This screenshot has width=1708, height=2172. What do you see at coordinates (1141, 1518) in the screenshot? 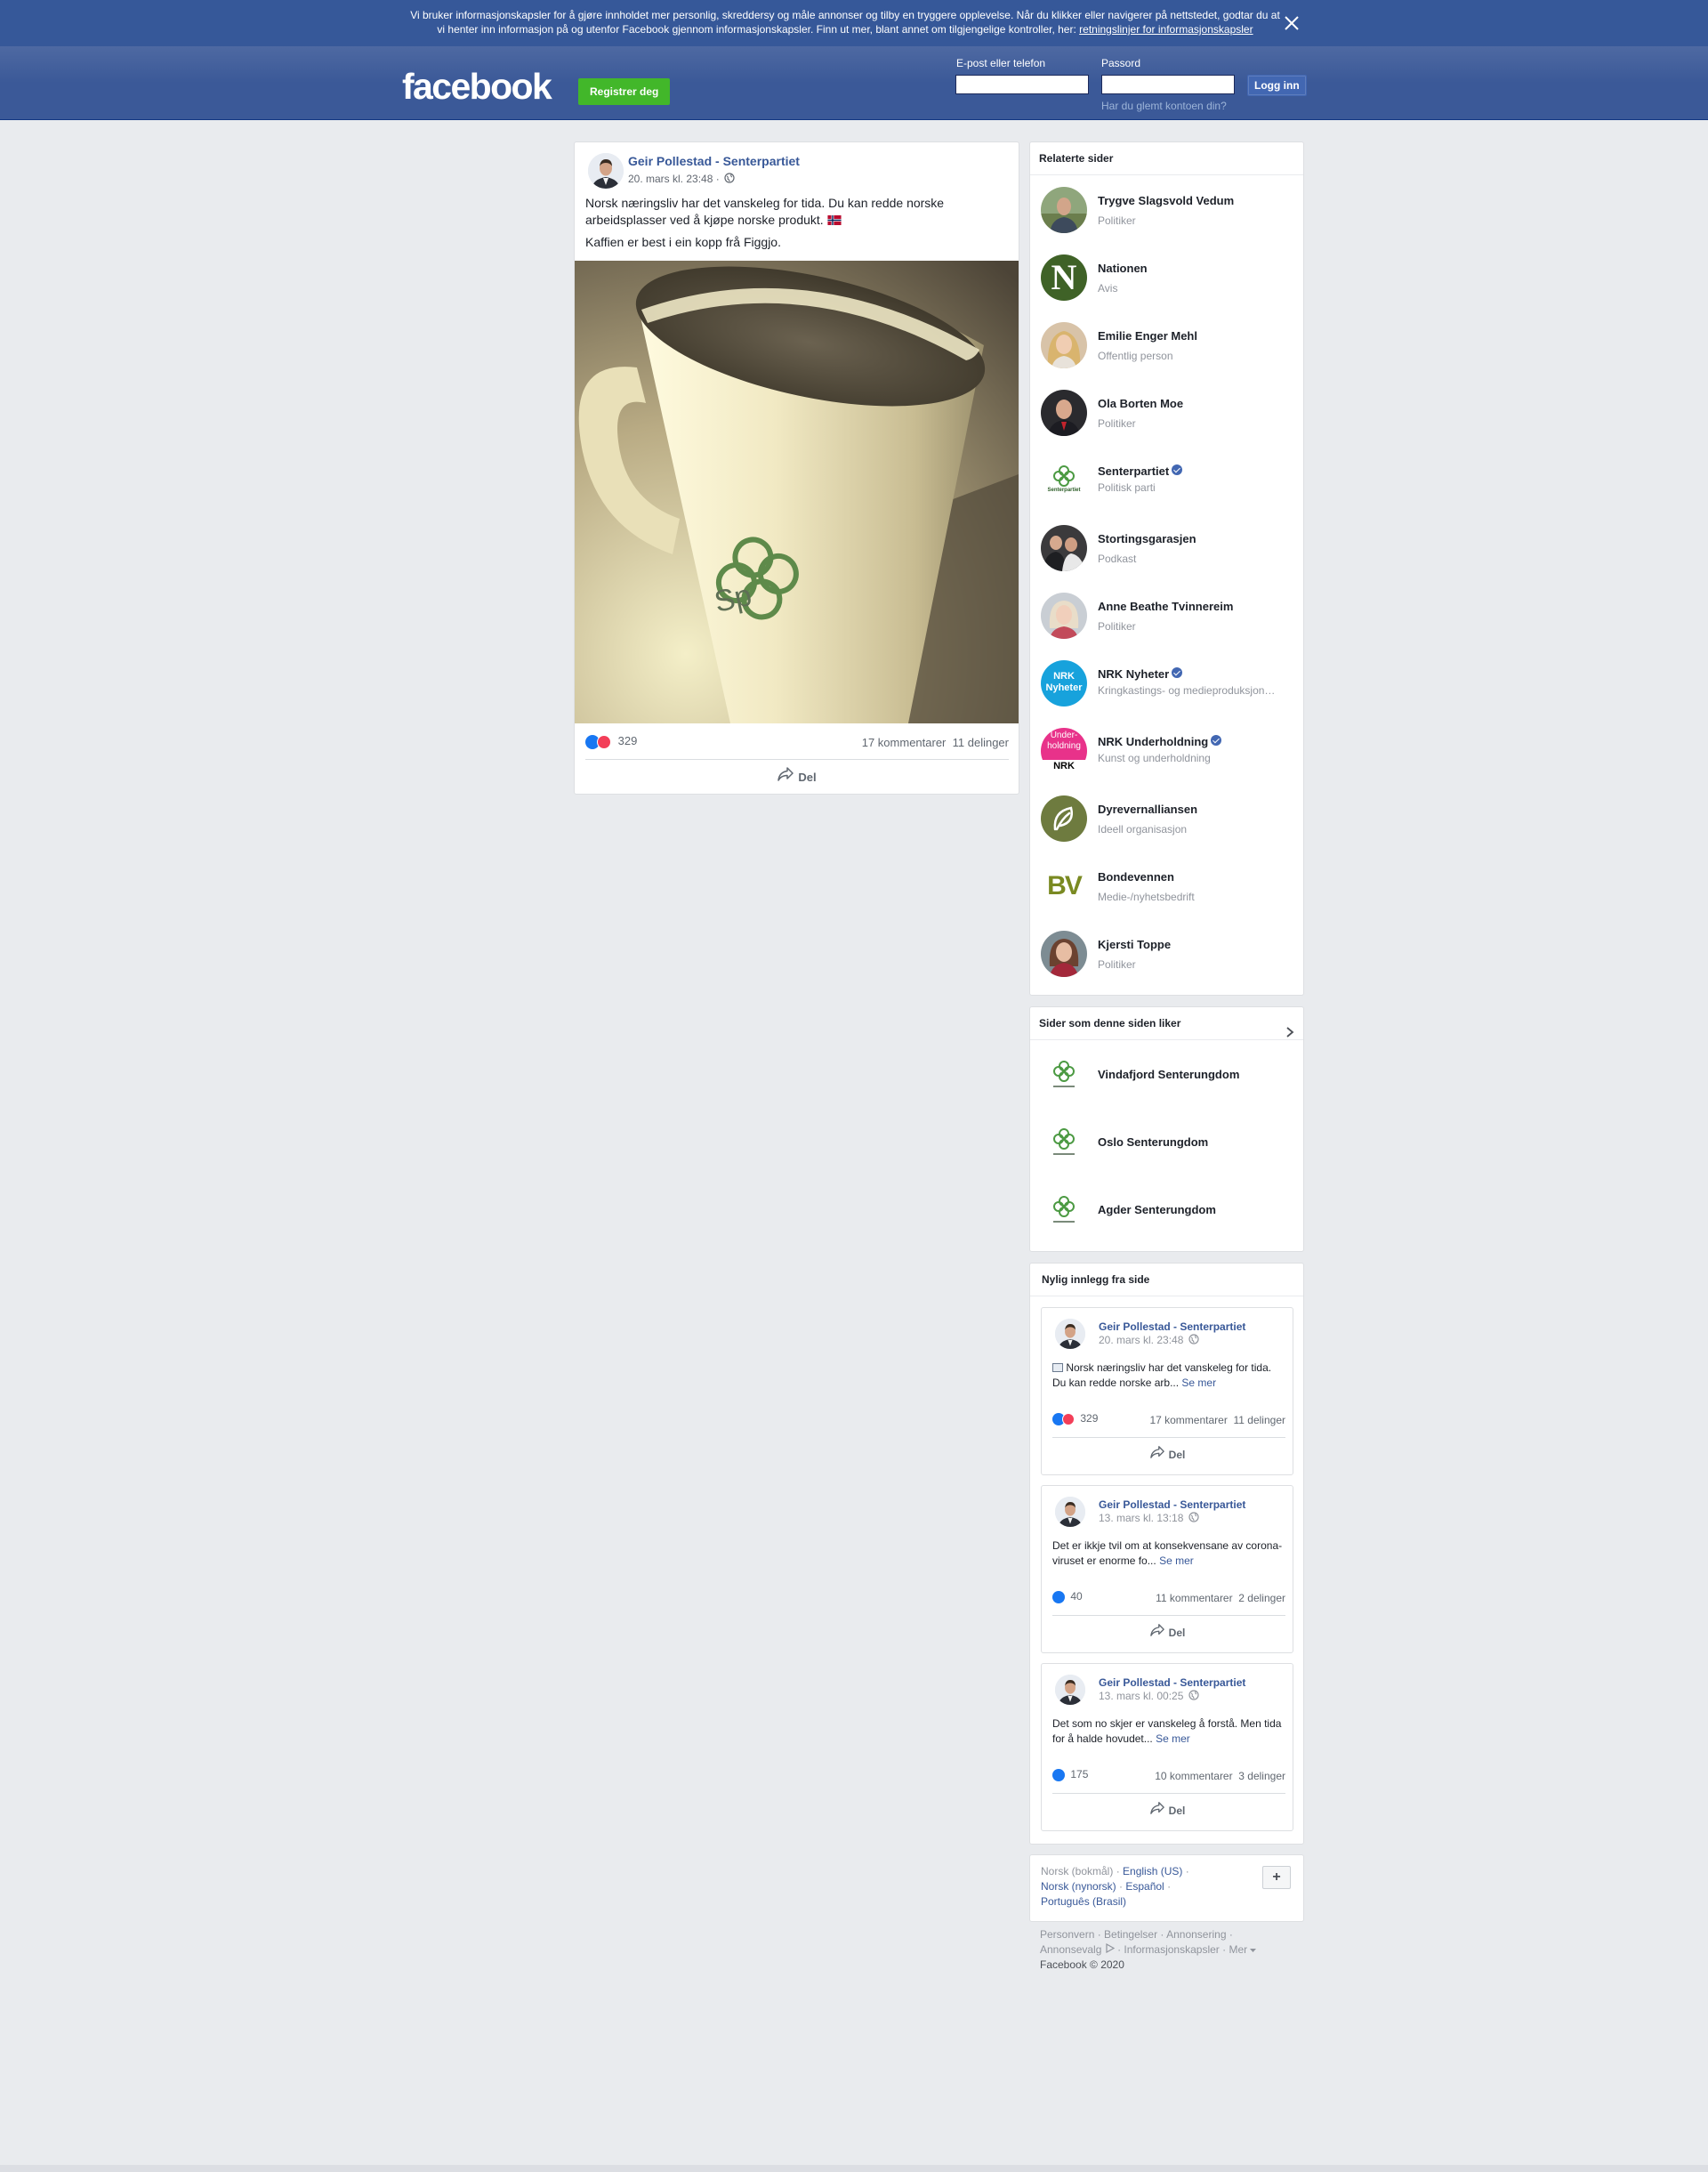
I see `recent-post-time-text: 13. mars kl. 13:18` at bounding box center [1141, 1518].